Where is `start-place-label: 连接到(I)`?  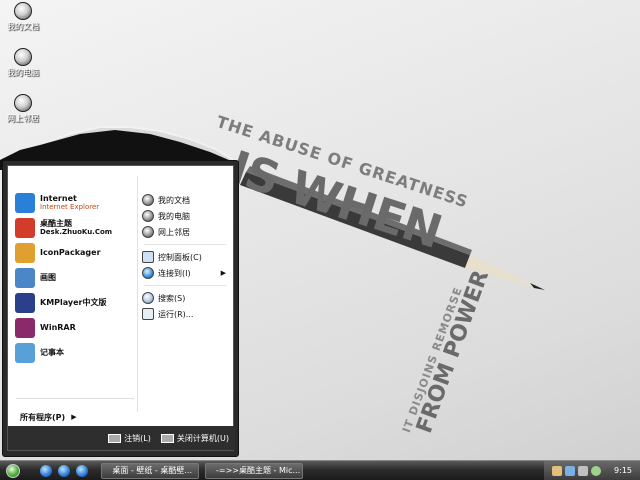
start-place-label: 连接到(I) is located at coordinates (174, 273).